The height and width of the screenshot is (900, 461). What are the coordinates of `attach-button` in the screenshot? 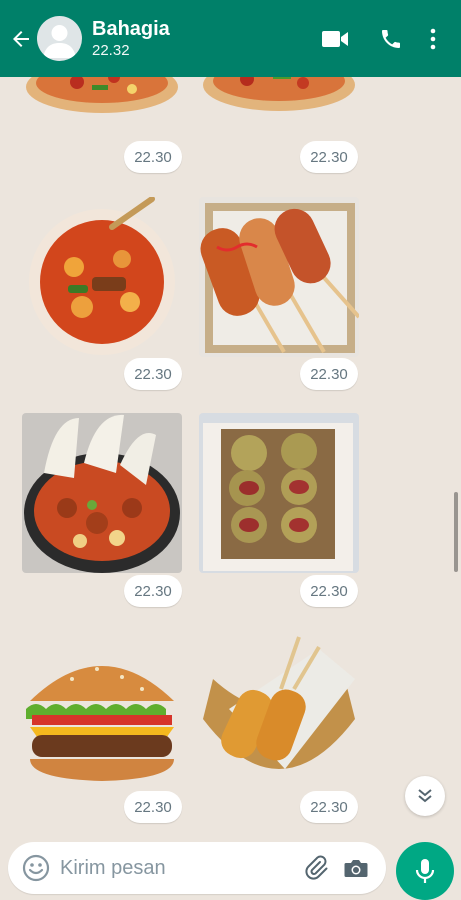 It's located at (316, 868).